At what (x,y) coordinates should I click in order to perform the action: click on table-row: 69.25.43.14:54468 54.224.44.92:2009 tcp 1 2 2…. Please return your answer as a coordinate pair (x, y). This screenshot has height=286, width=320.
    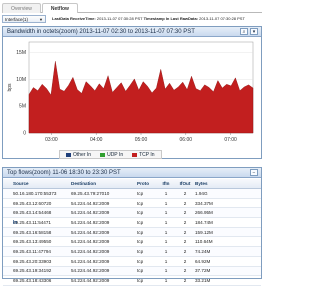
    Looking at the image, I should click on (132, 213).